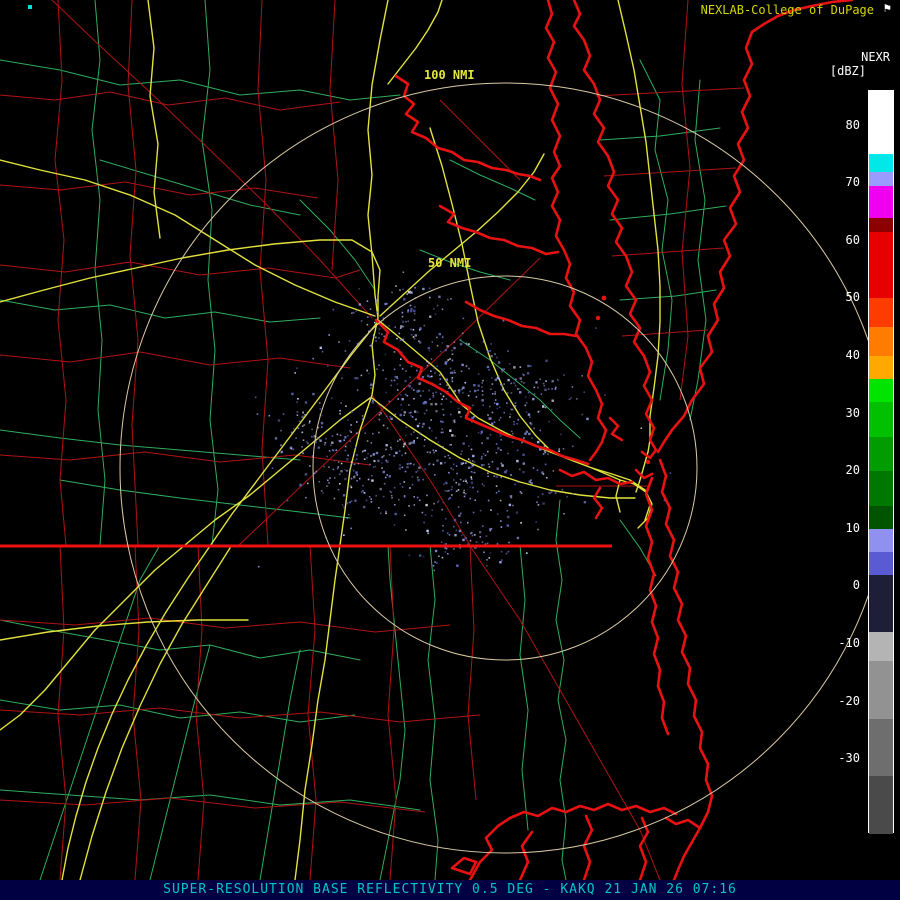 Image resolution: width=900 pixels, height=900 pixels. Describe the element at coordinates (849, 700) in the screenshot. I see `colorbar-tick: -20` at that location.